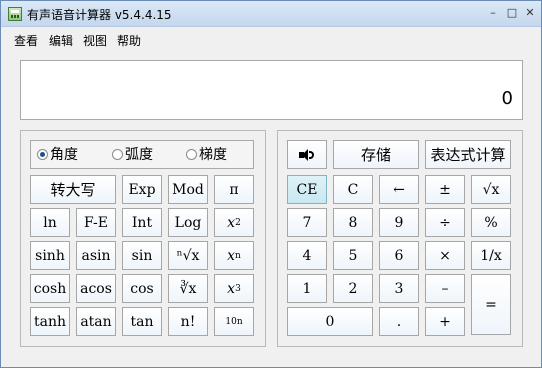 The image size is (542, 368). I want to click on cube-button: x3, so click(234, 288).